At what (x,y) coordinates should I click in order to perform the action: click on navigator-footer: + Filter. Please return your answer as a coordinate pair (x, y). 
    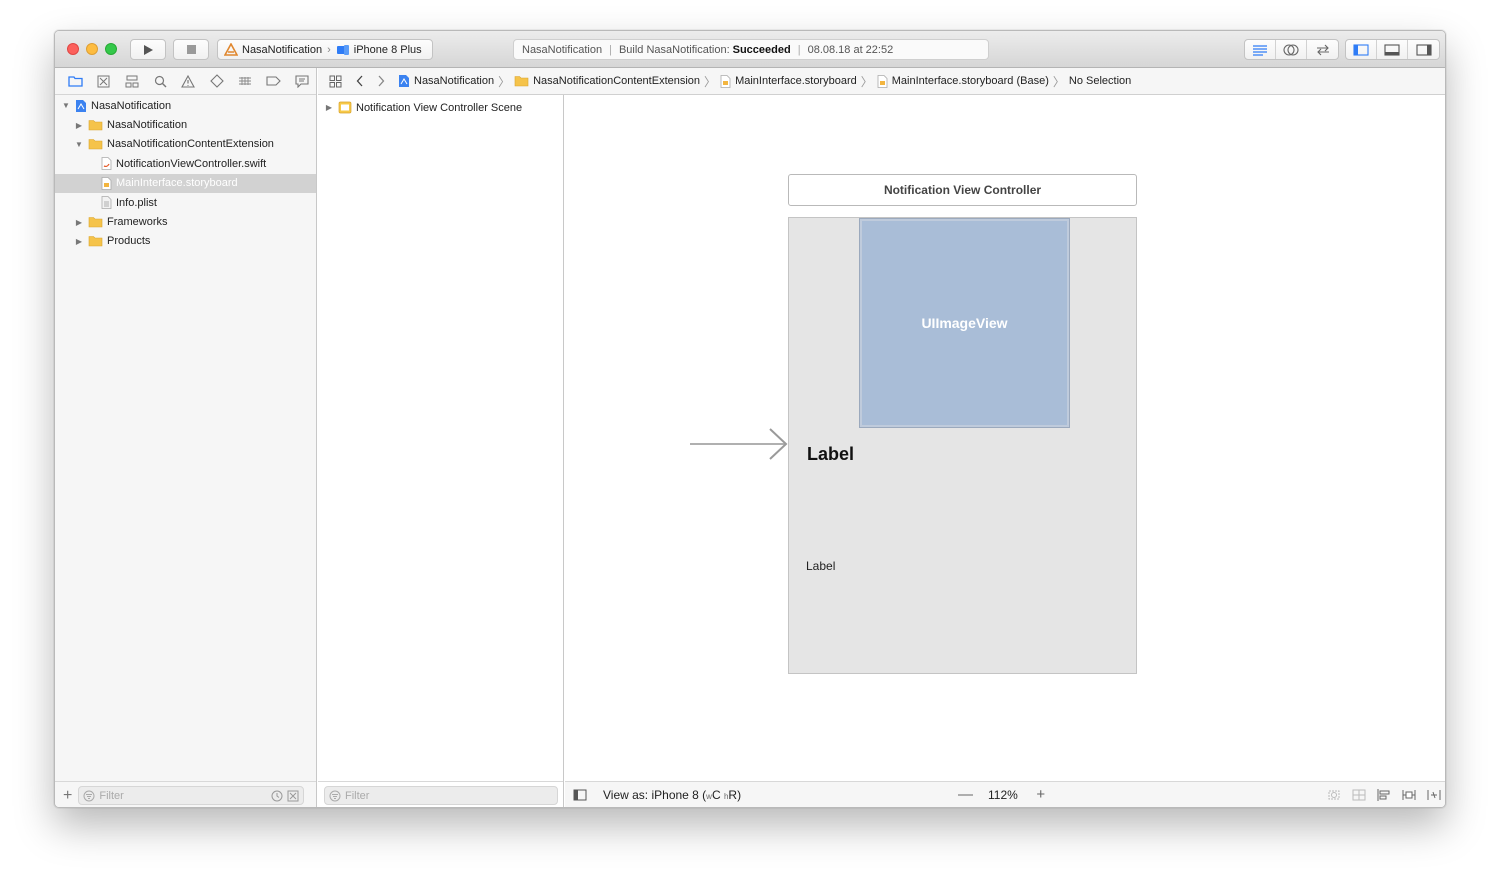
    Looking at the image, I should click on (185, 794).